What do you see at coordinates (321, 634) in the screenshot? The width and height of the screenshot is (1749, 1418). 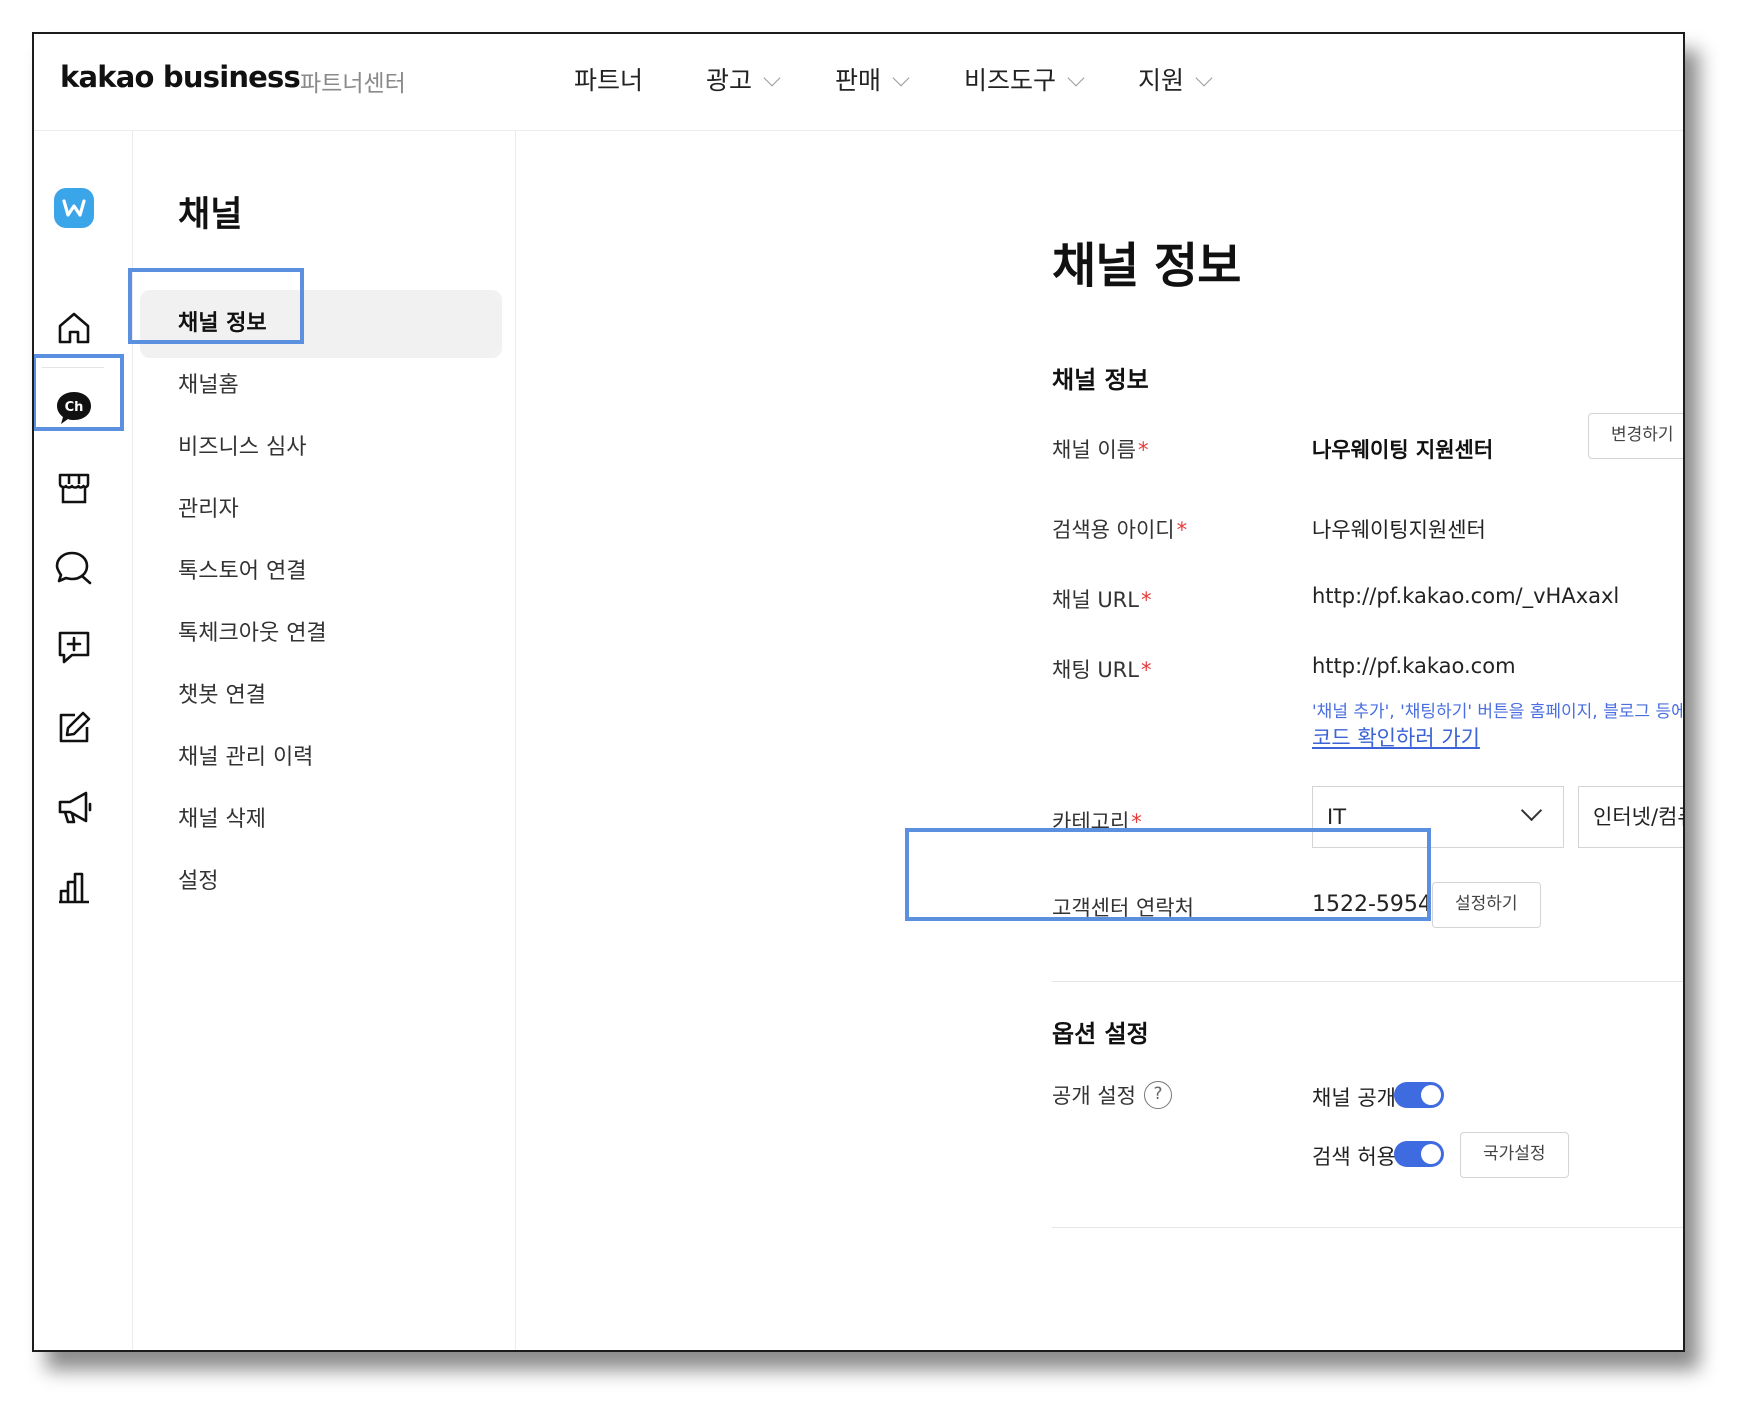 I see `subnav-item-talkcheckout: 톡체크아웃 연결` at bounding box center [321, 634].